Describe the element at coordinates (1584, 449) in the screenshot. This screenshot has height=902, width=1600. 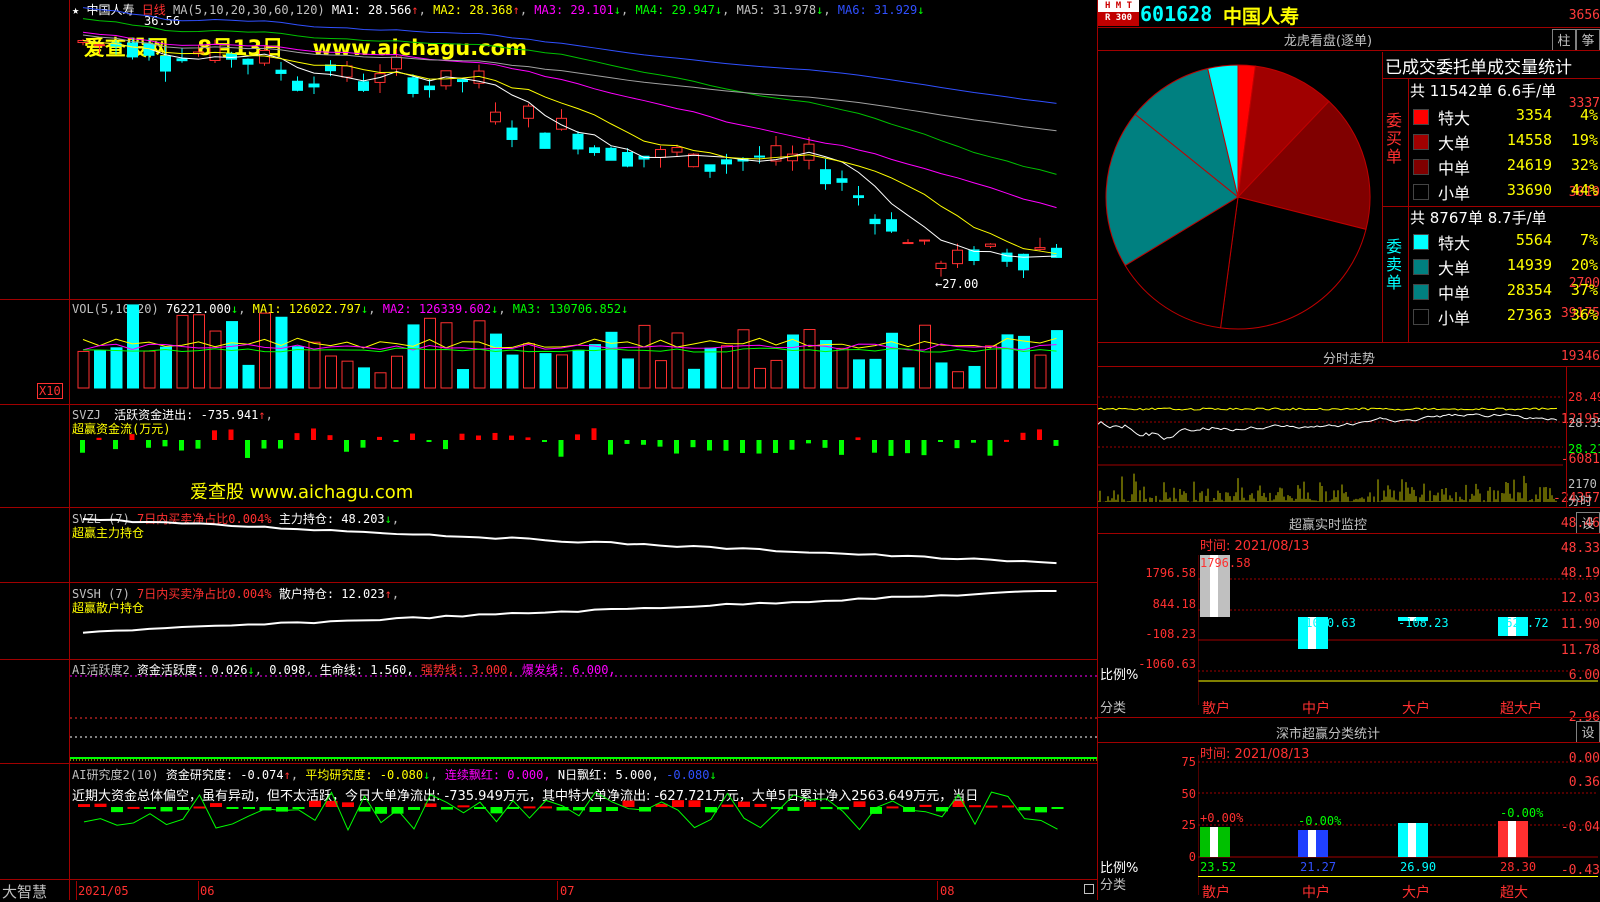
I see `intraday-price-tick: 28.21` at that location.